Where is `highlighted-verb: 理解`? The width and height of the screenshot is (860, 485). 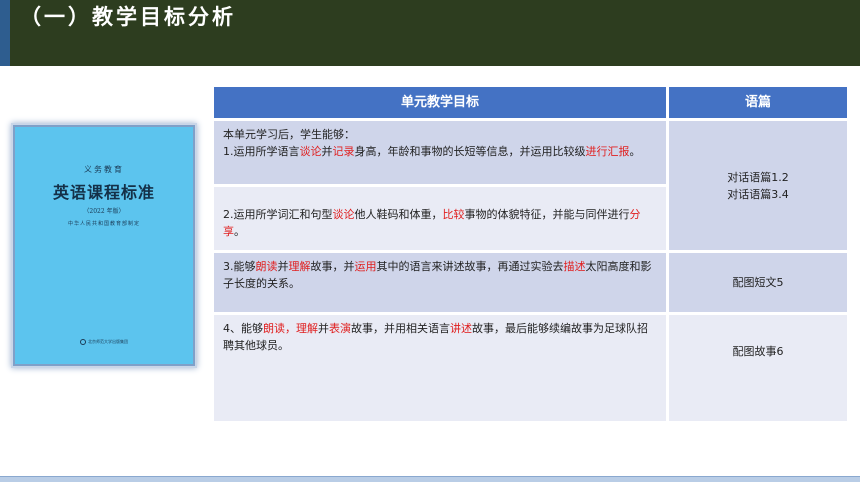
highlighted-verb: 理解 is located at coordinates (299, 266).